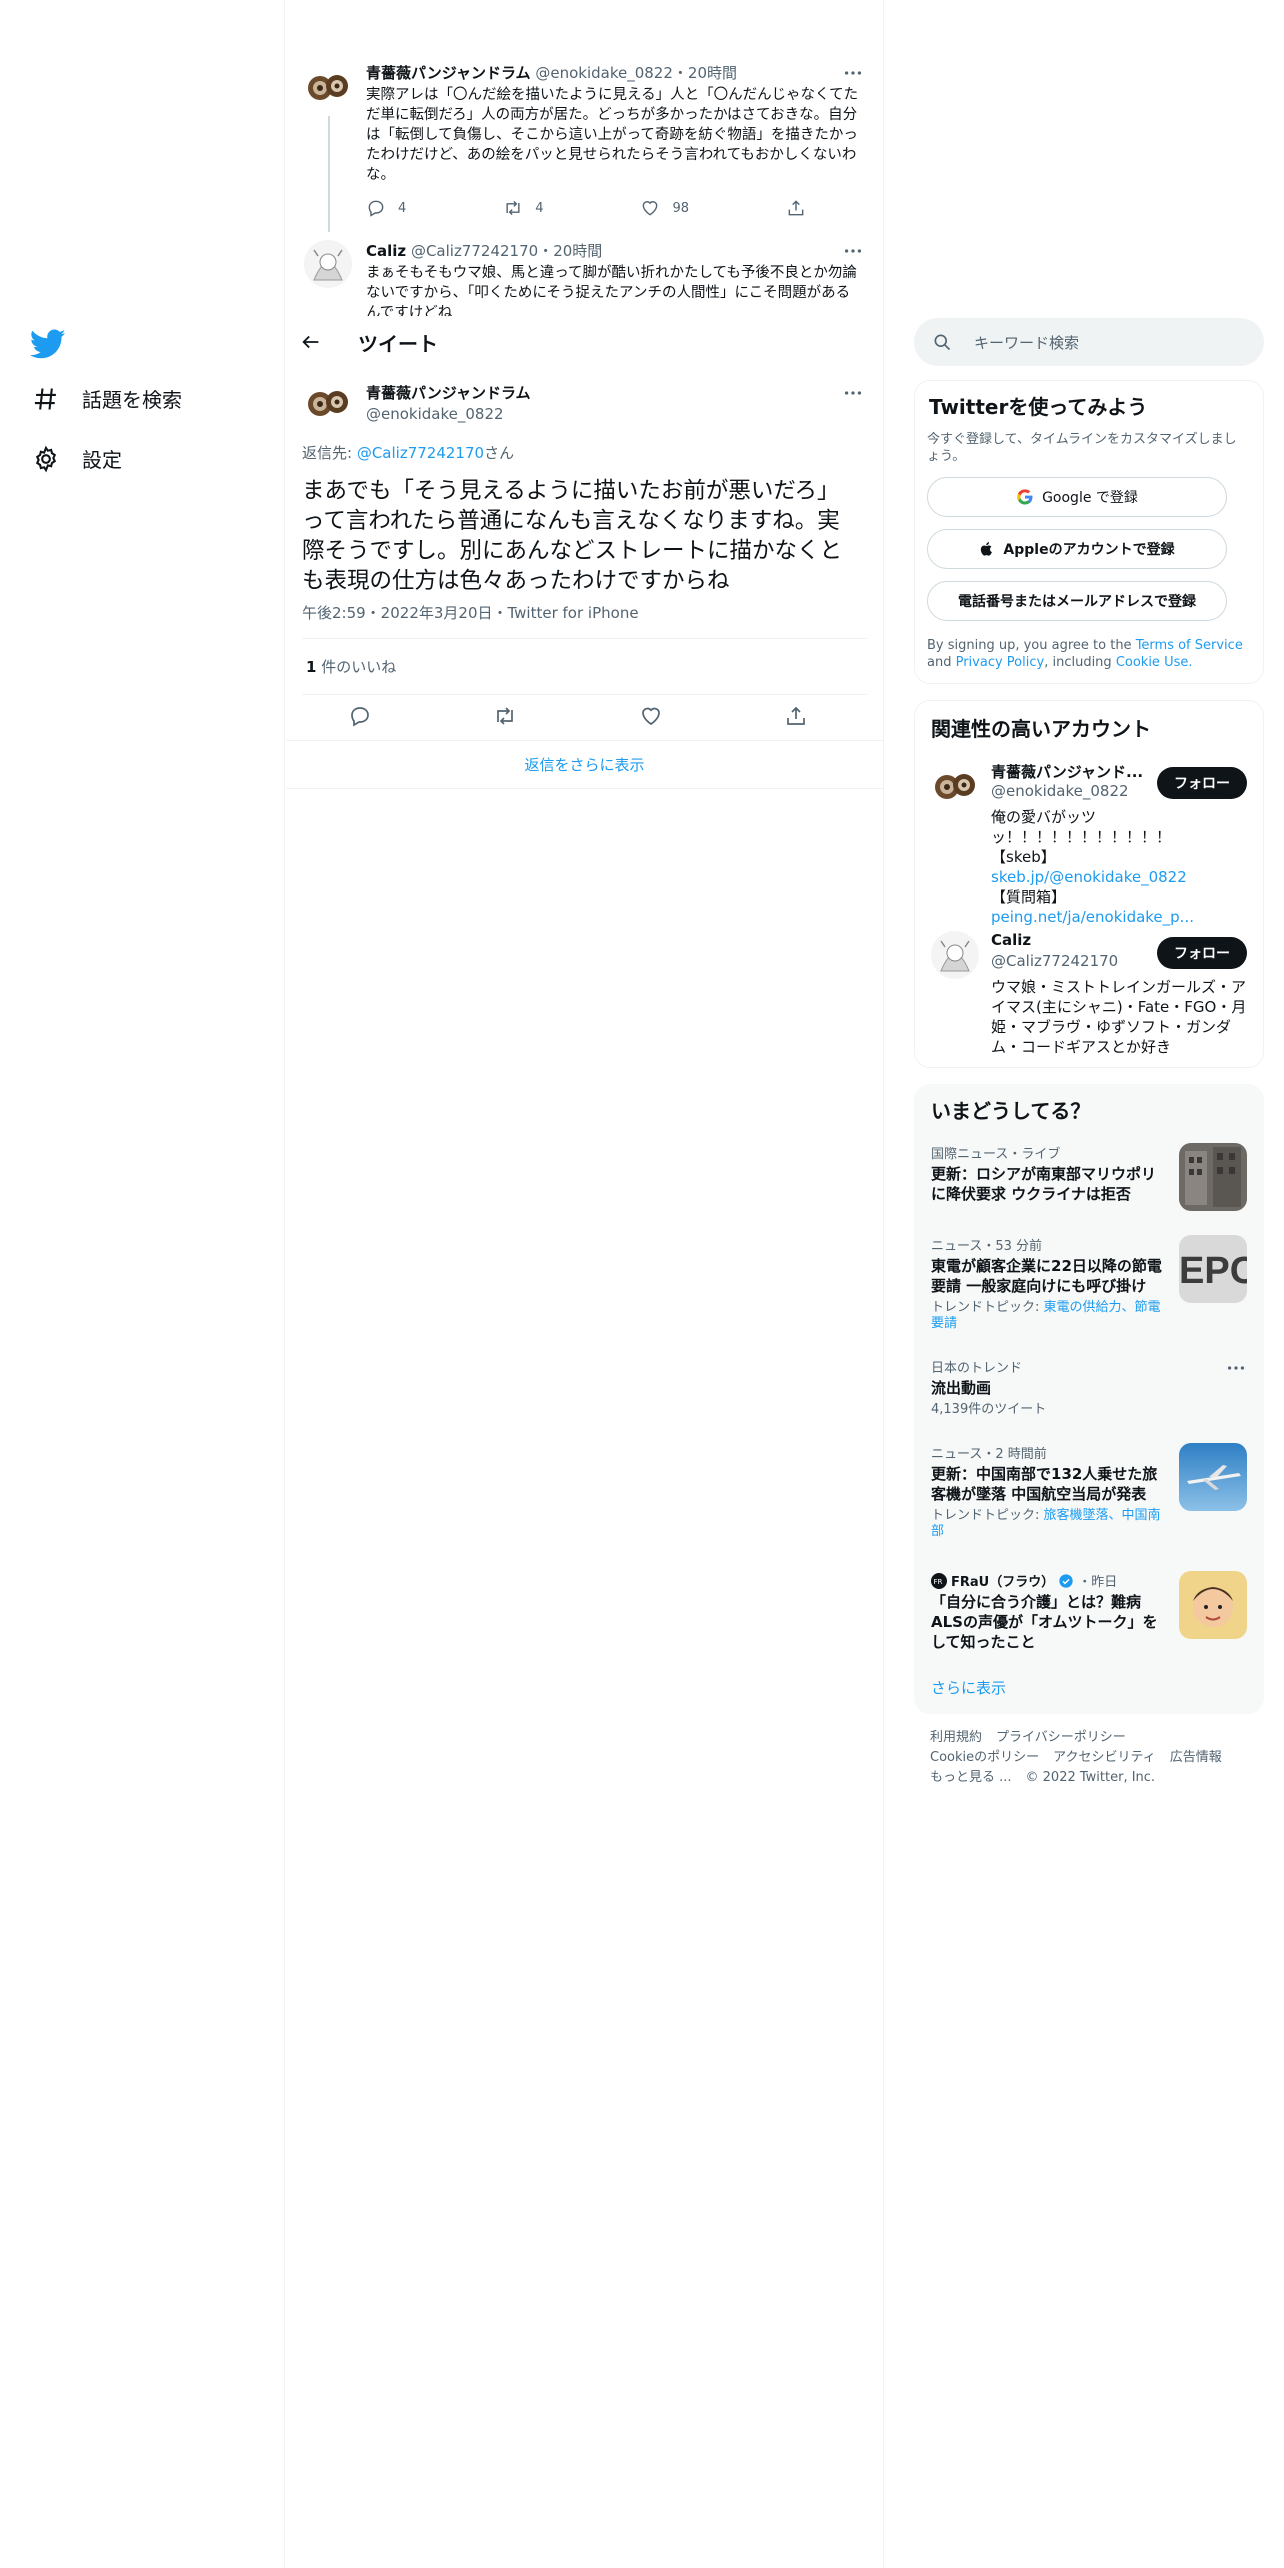 The width and height of the screenshot is (1284, 2568). I want to click on page-title: ツイート, so click(398, 343).